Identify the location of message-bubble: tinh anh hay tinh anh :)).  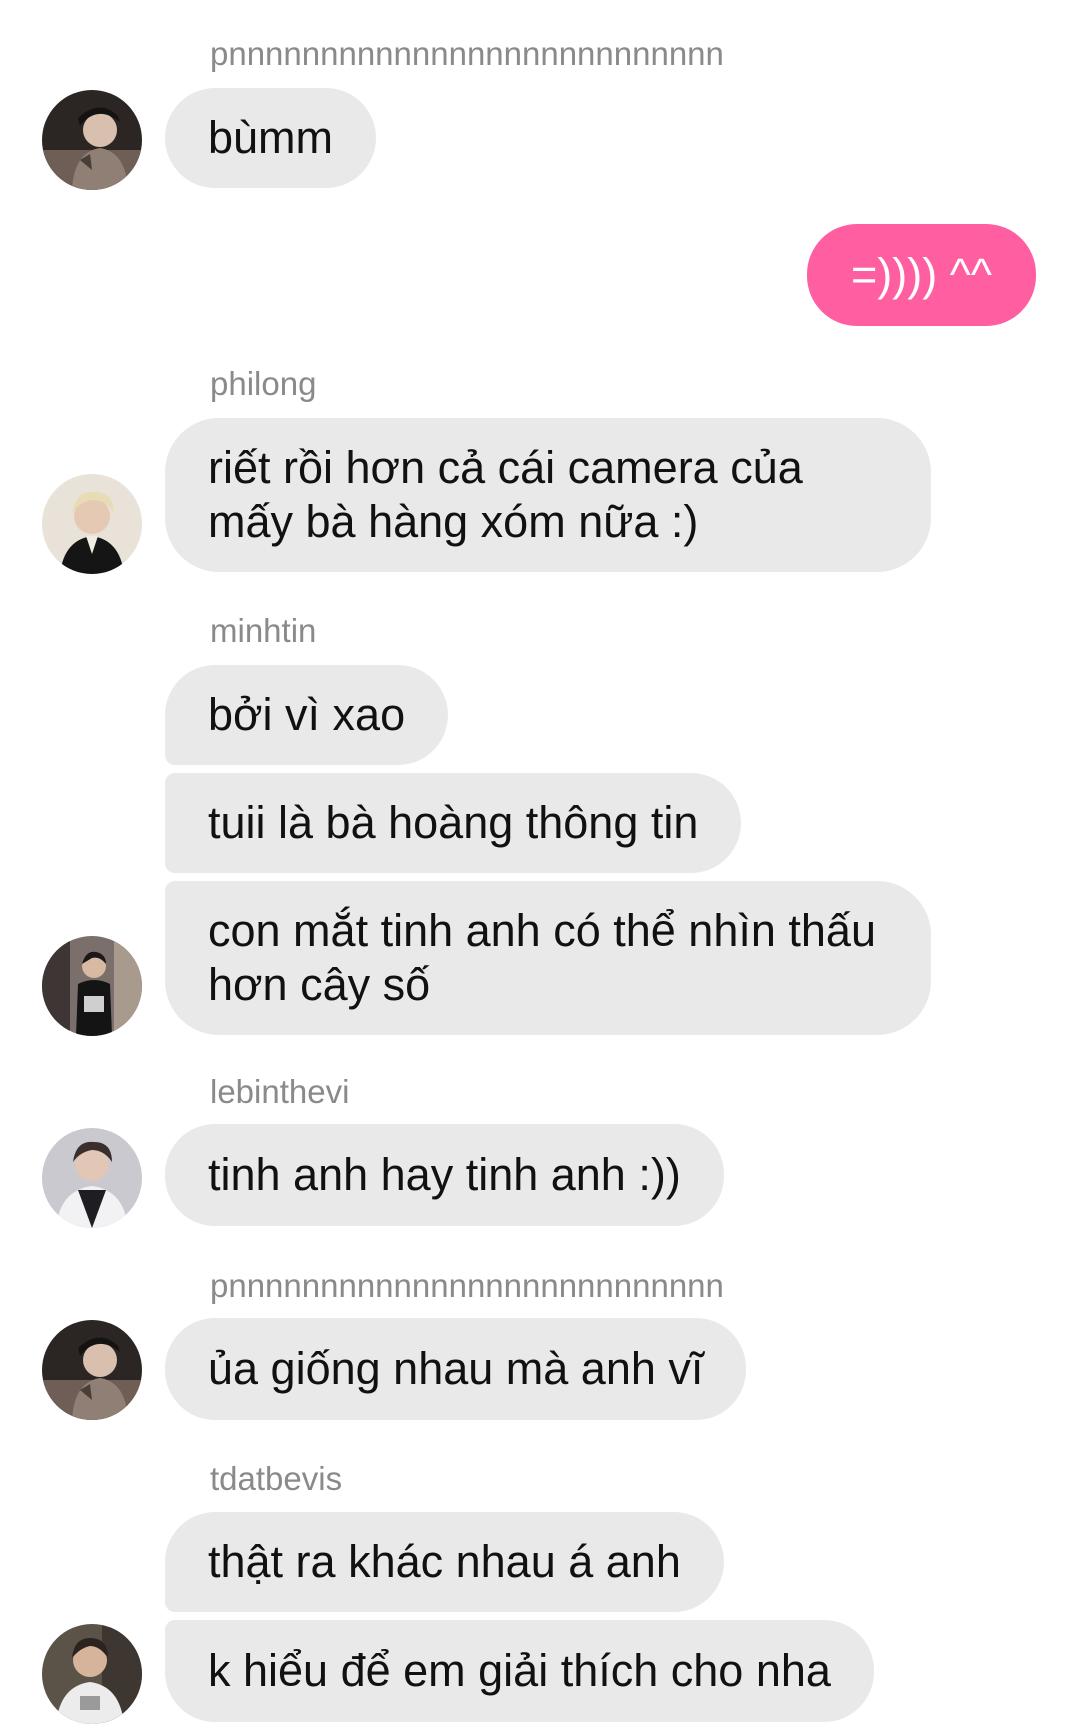
(444, 1175).